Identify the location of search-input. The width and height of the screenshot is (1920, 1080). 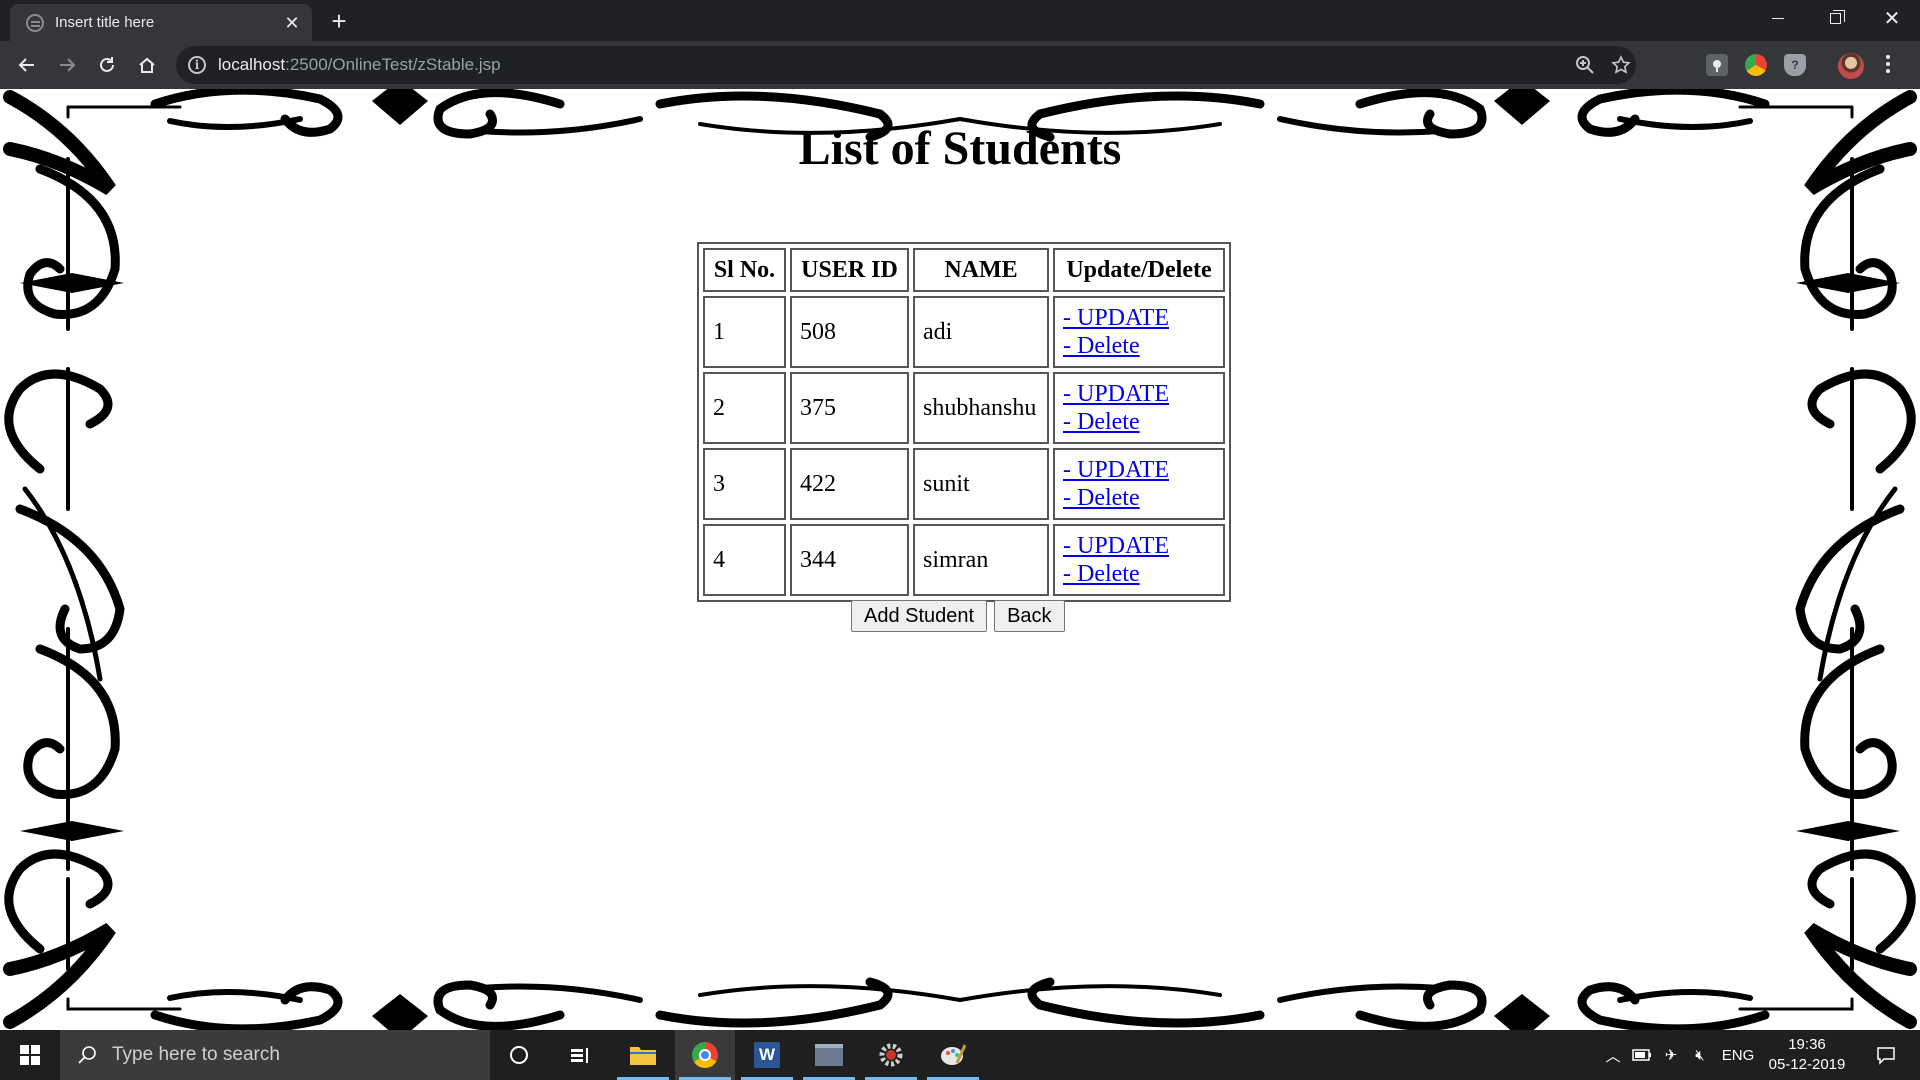
(280, 1055).